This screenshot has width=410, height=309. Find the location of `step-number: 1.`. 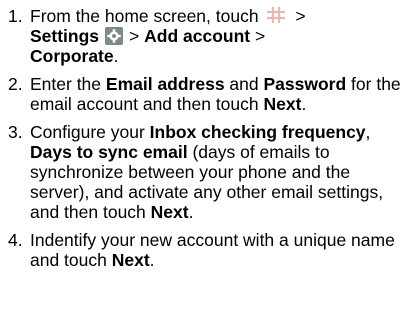

step-number: 1. is located at coordinates (15, 16).